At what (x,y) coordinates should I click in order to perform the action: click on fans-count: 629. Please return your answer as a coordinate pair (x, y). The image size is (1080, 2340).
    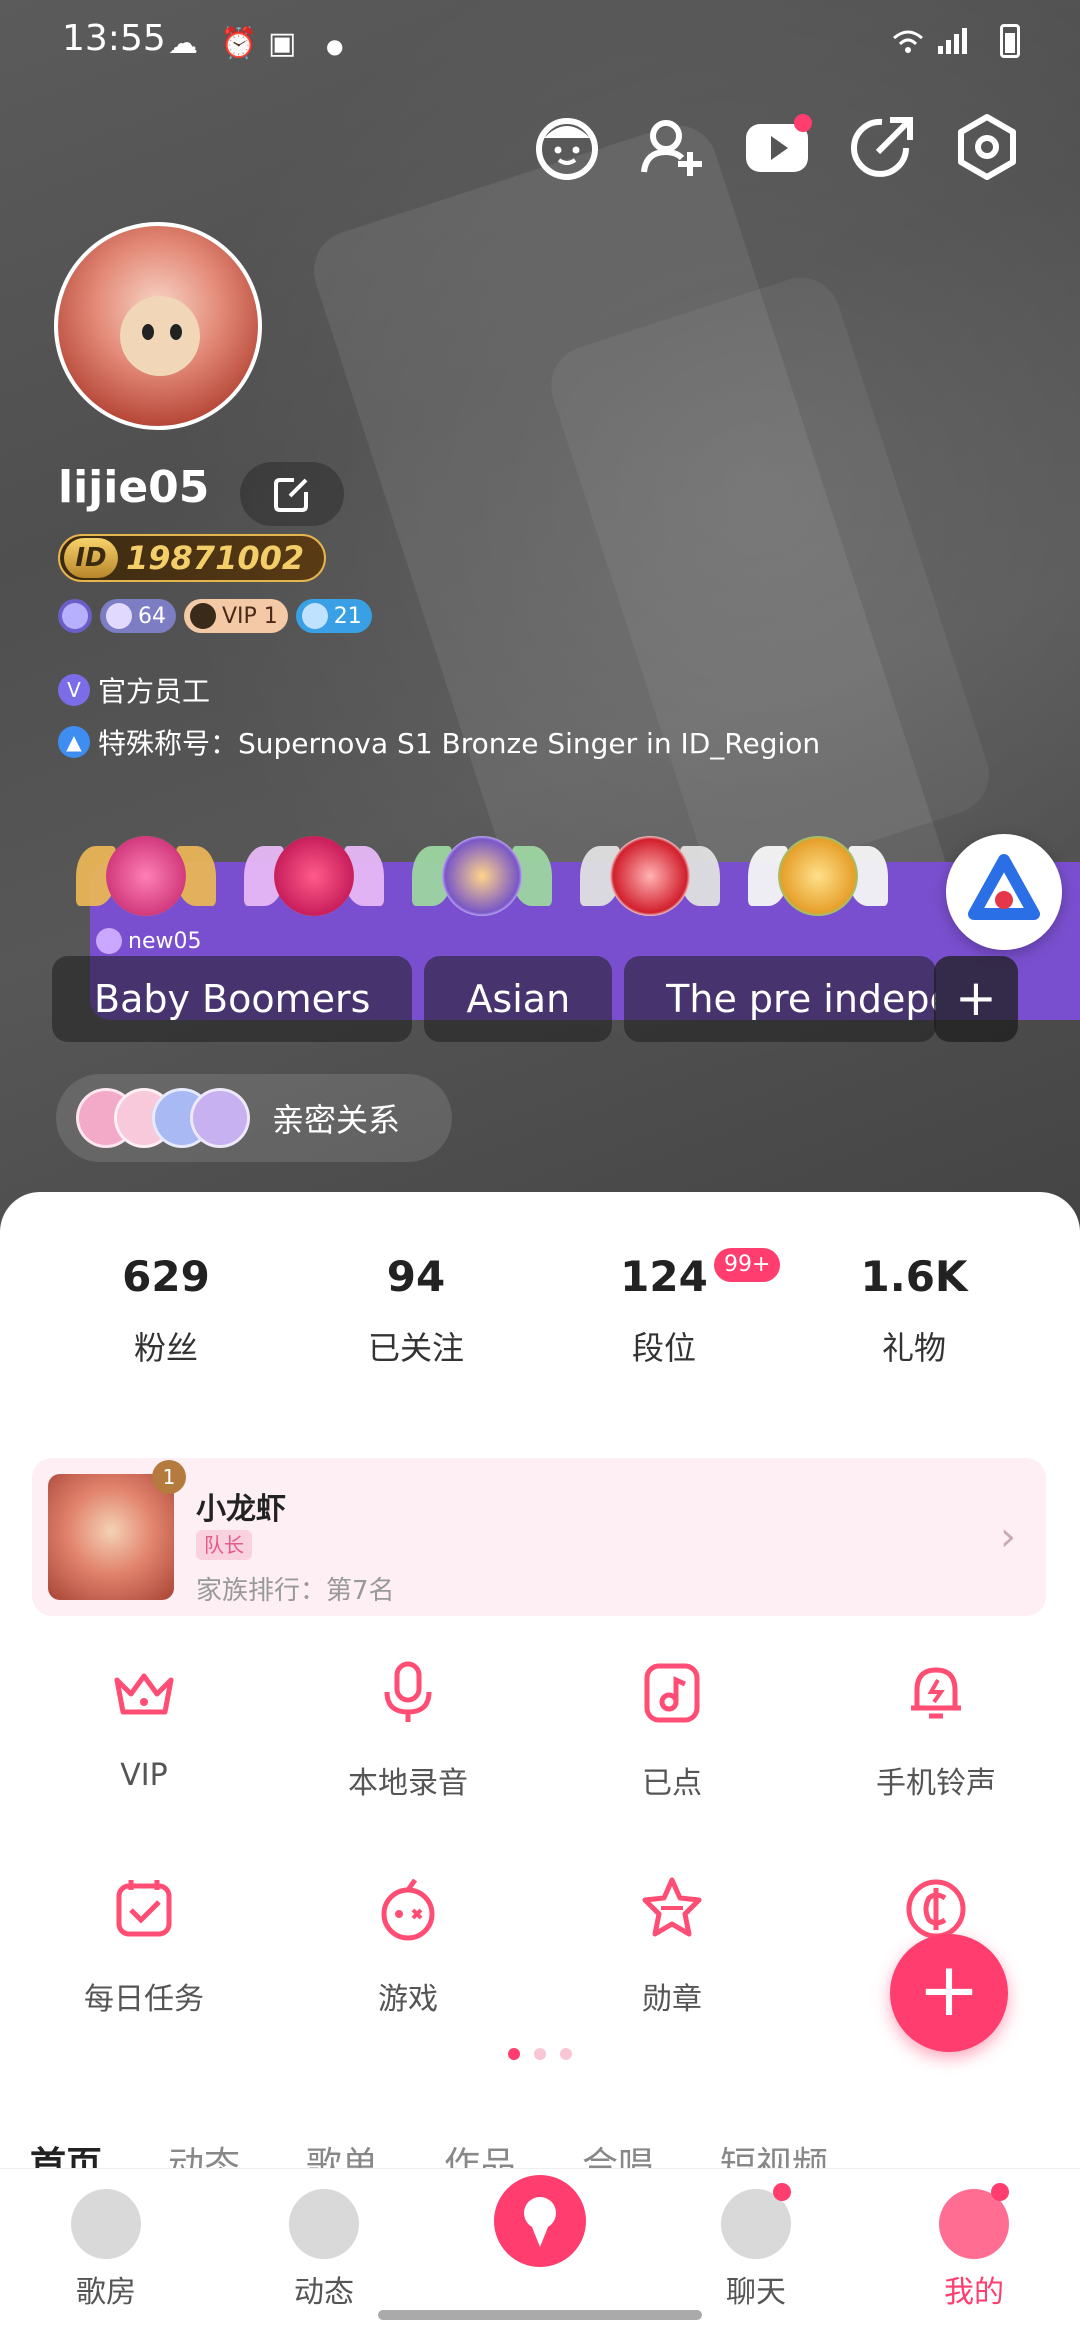
    Looking at the image, I should click on (166, 1276).